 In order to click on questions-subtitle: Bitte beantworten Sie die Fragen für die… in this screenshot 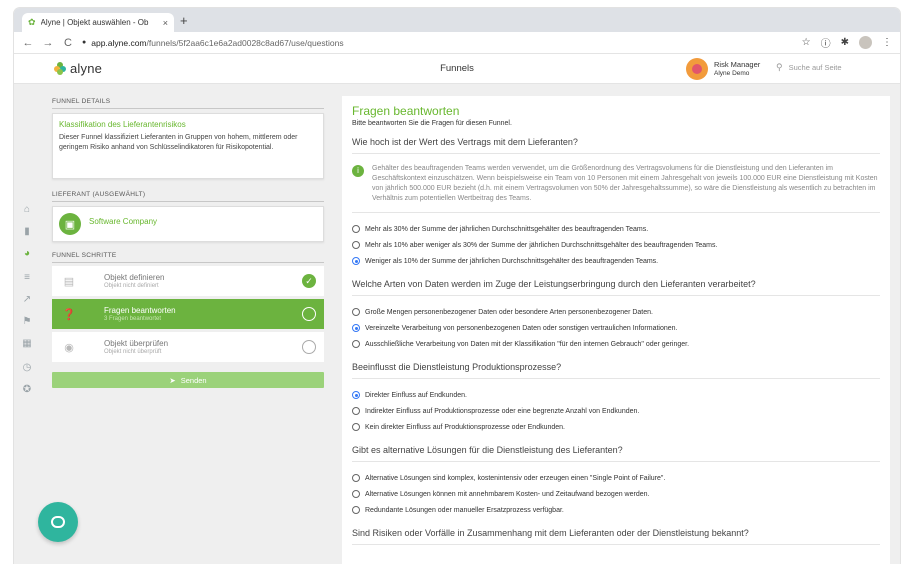, I will do `click(432, 123)`.